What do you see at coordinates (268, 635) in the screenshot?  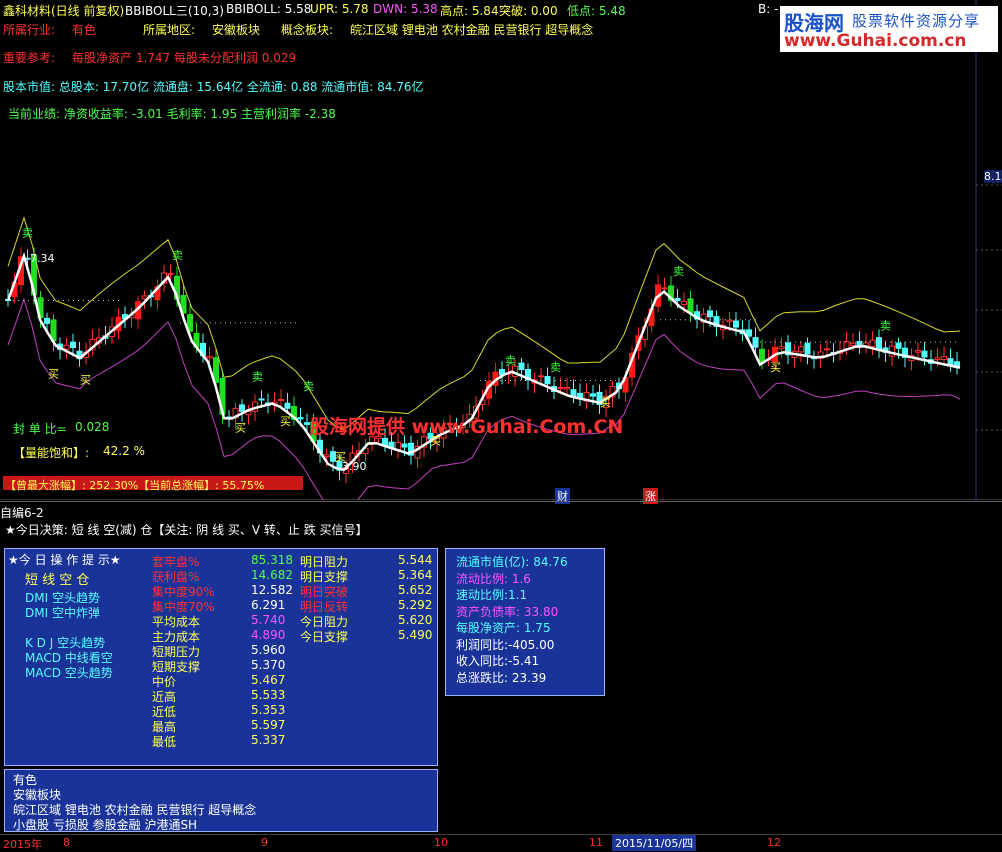 I see `stat-value: 4.890` at bounding box center [268, 635].